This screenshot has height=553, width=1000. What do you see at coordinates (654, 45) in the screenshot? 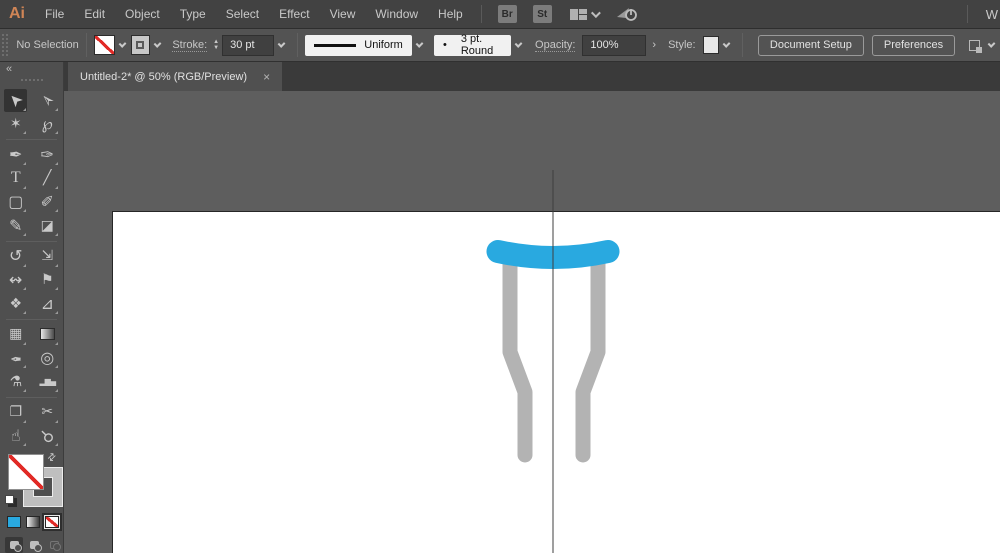
I see `opacity-options-arrow: ›` at bounding box center [654, 45].